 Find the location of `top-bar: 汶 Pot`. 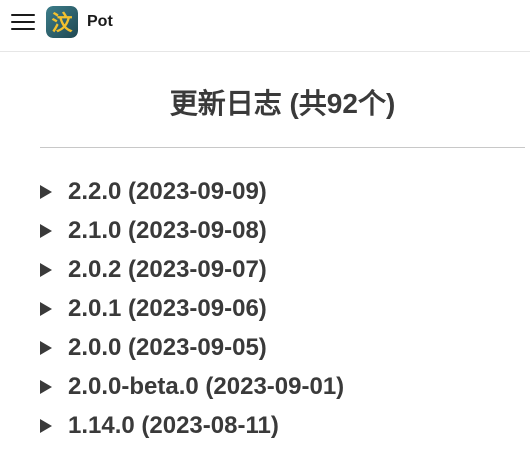

top-bar: 汶 Pot is located at coordinates (265, 26).